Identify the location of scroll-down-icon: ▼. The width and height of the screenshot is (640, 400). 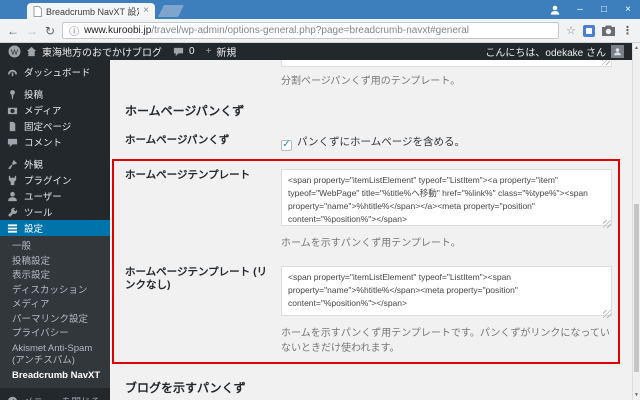
(636, 395).